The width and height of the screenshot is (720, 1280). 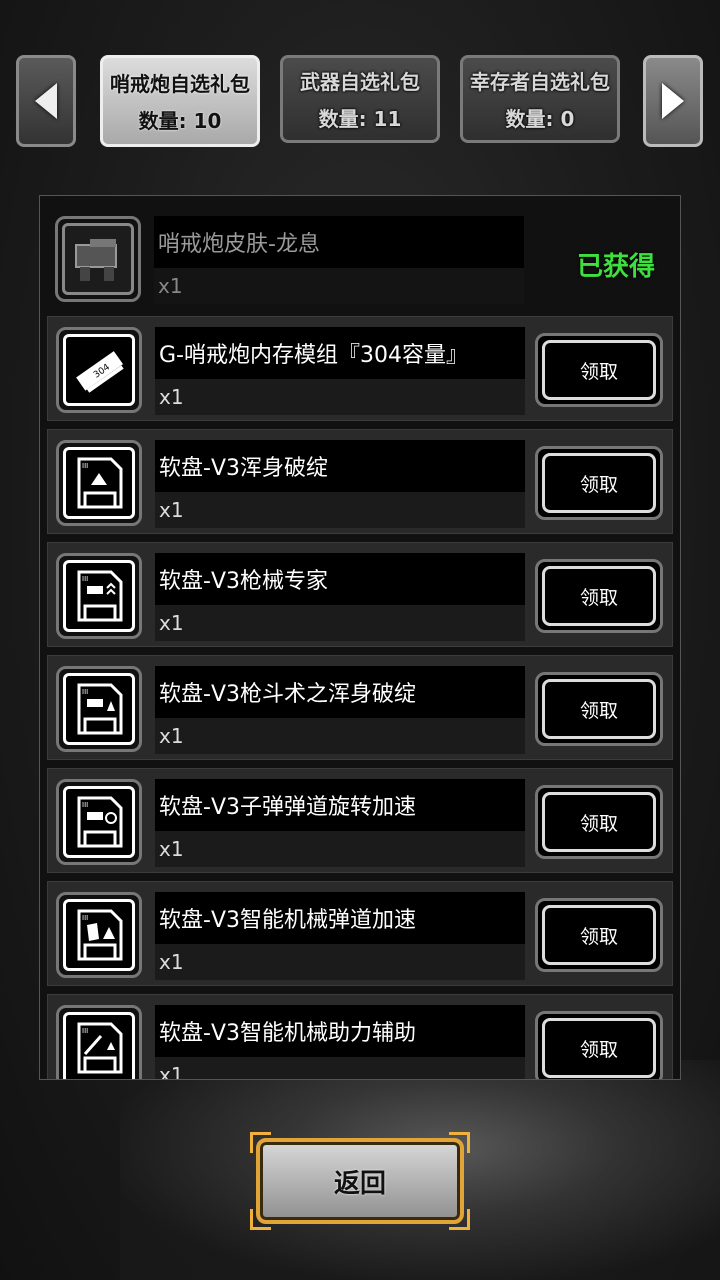 What do you see at coordinates (360, 82) in the screenshot?
I see `tab-label: 武器自选礼包` at bounding box center [360, 82].